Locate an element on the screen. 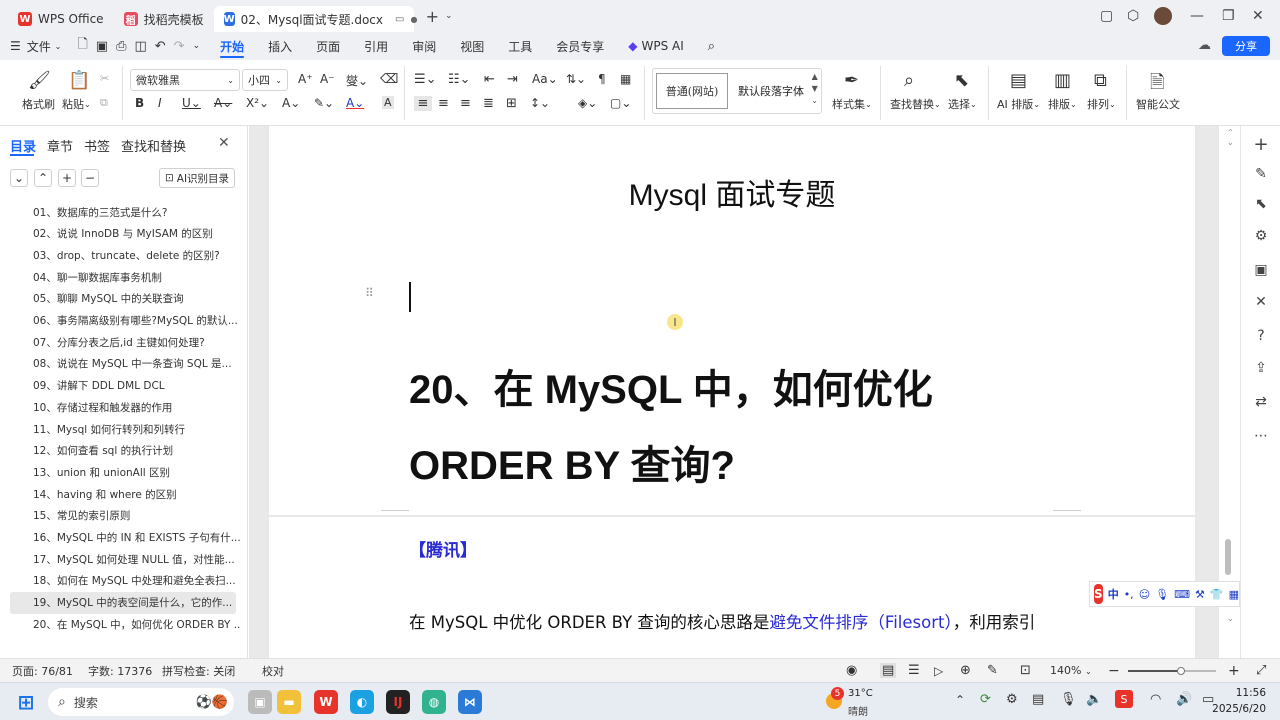  globe-app-icon: ◍ is located at coordinates (434, 702).